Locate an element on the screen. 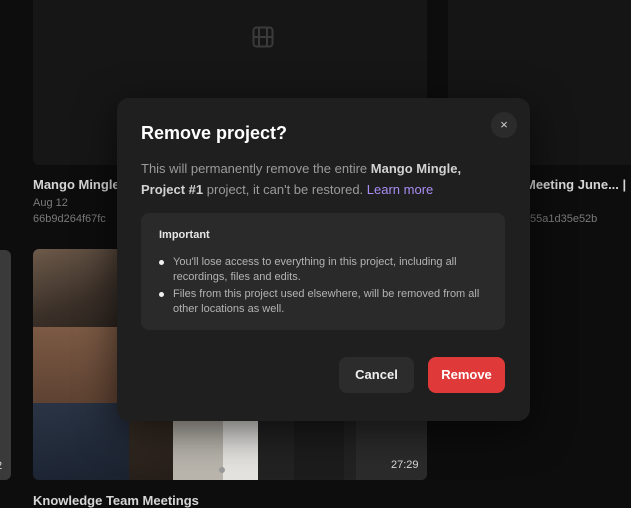  duration-label: 2 is located at coordinates (1, 466).